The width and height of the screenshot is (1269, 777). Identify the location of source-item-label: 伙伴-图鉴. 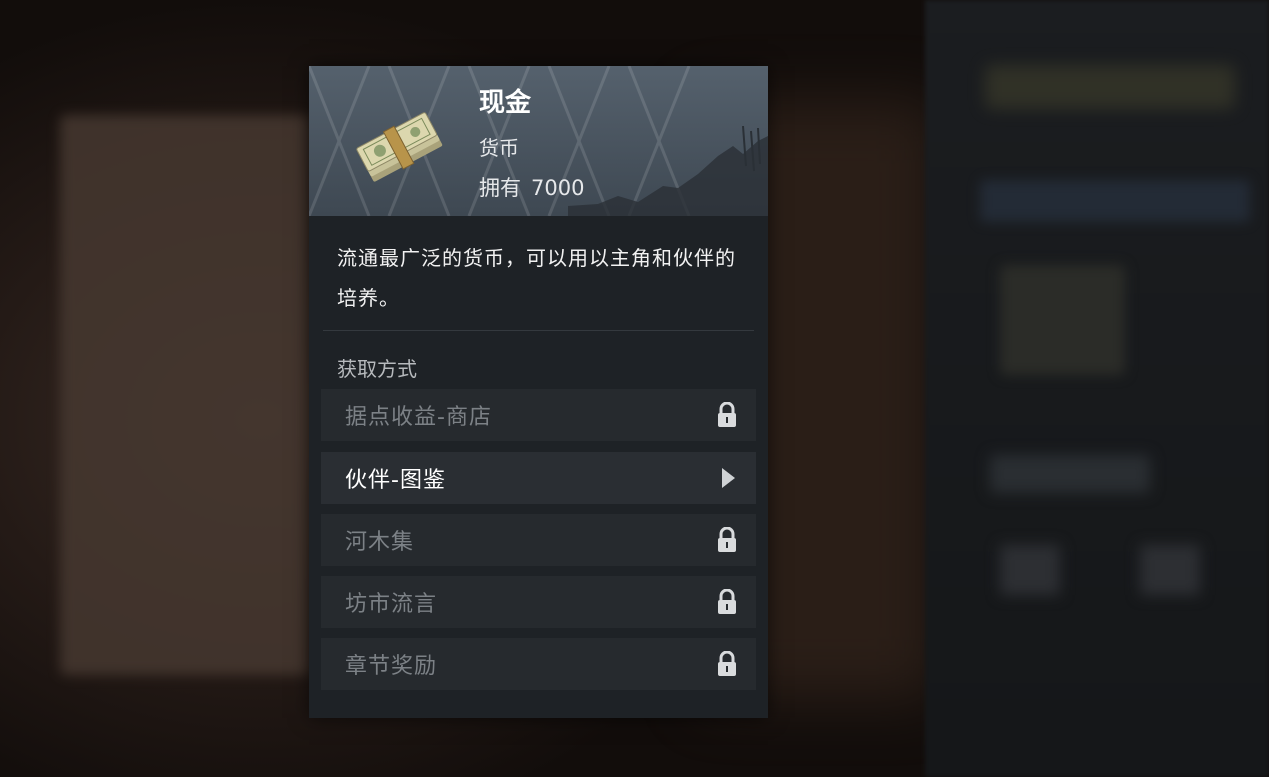
(395, 480).